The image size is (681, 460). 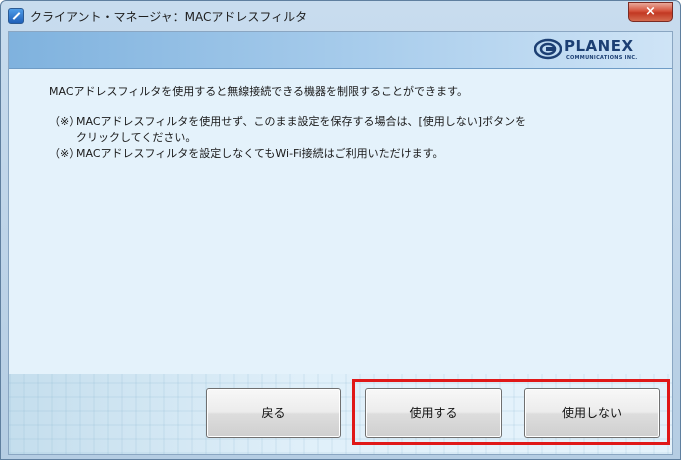 I want to click on app-icon, so click(x=16, y=16).